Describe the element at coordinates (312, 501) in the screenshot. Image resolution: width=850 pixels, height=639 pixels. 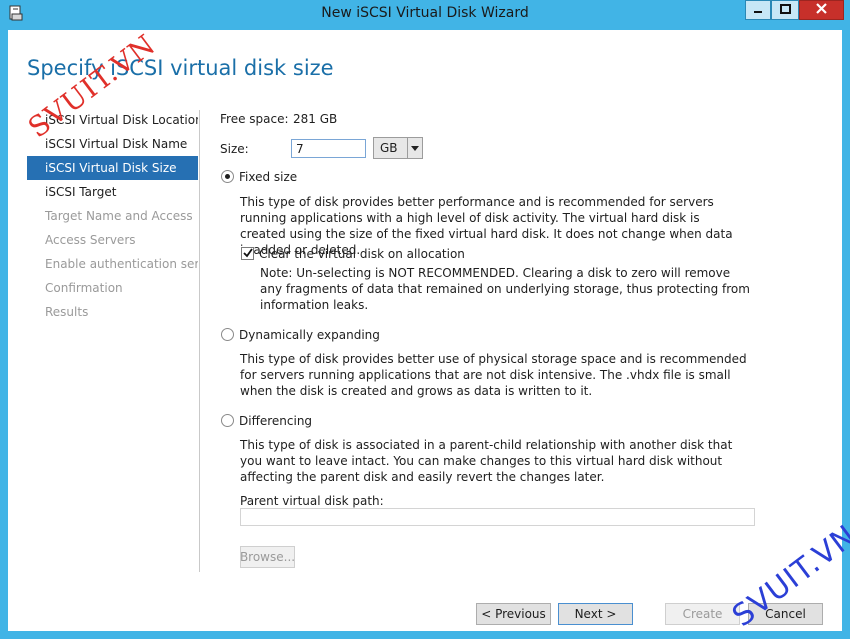
I see `parent-path-label: Parent virtual disk path:` at that location.